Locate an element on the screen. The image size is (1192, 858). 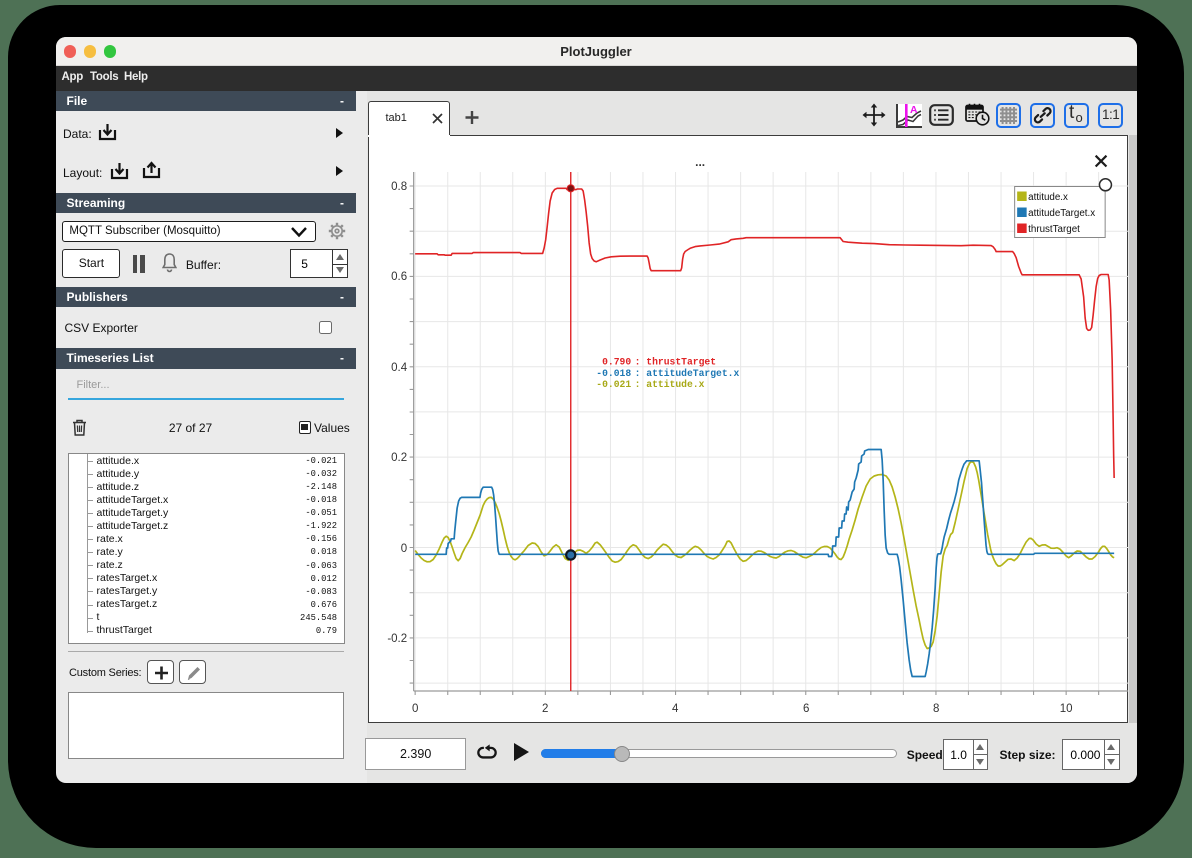
svg-text: 6 is located at coordinates (806, 709).